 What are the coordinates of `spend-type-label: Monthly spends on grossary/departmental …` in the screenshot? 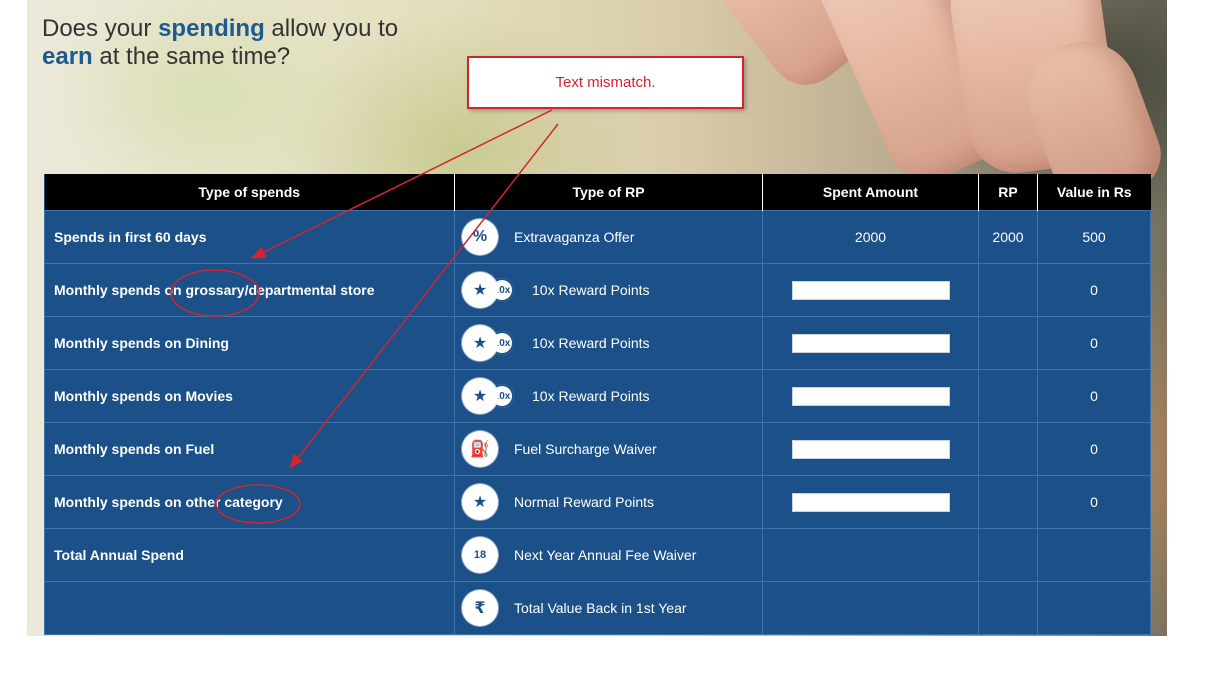 It's located at (249, 290).